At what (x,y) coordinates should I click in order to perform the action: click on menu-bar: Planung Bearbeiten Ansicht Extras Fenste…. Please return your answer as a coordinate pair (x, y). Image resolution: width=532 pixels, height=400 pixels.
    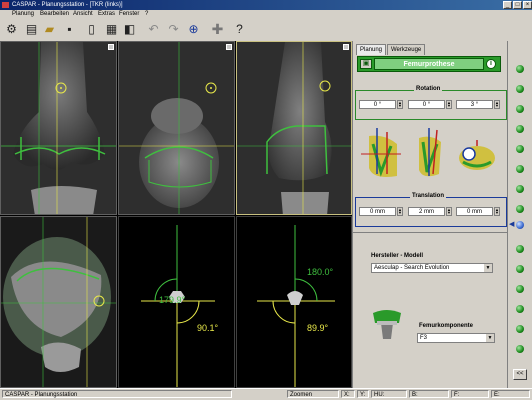
    Looking at the image, I should click on (266, 14).